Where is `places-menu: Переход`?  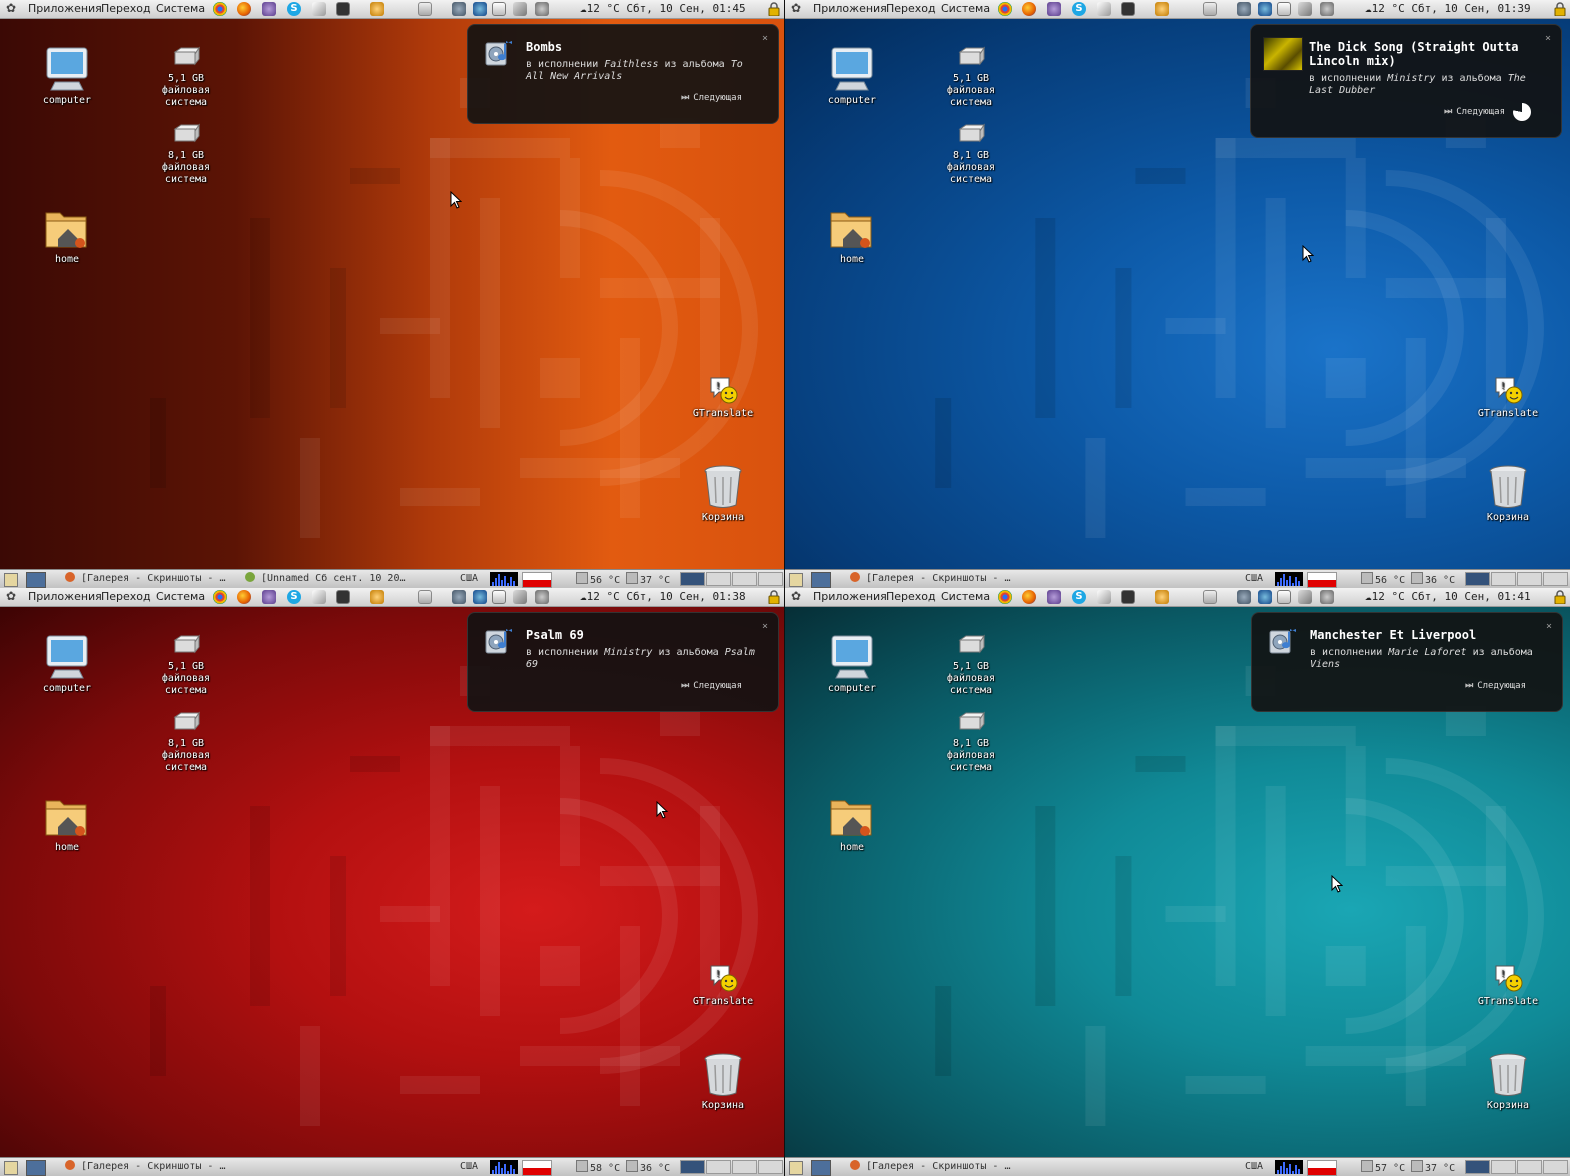
places-menu: Переход is located at coordinates (911, 597).